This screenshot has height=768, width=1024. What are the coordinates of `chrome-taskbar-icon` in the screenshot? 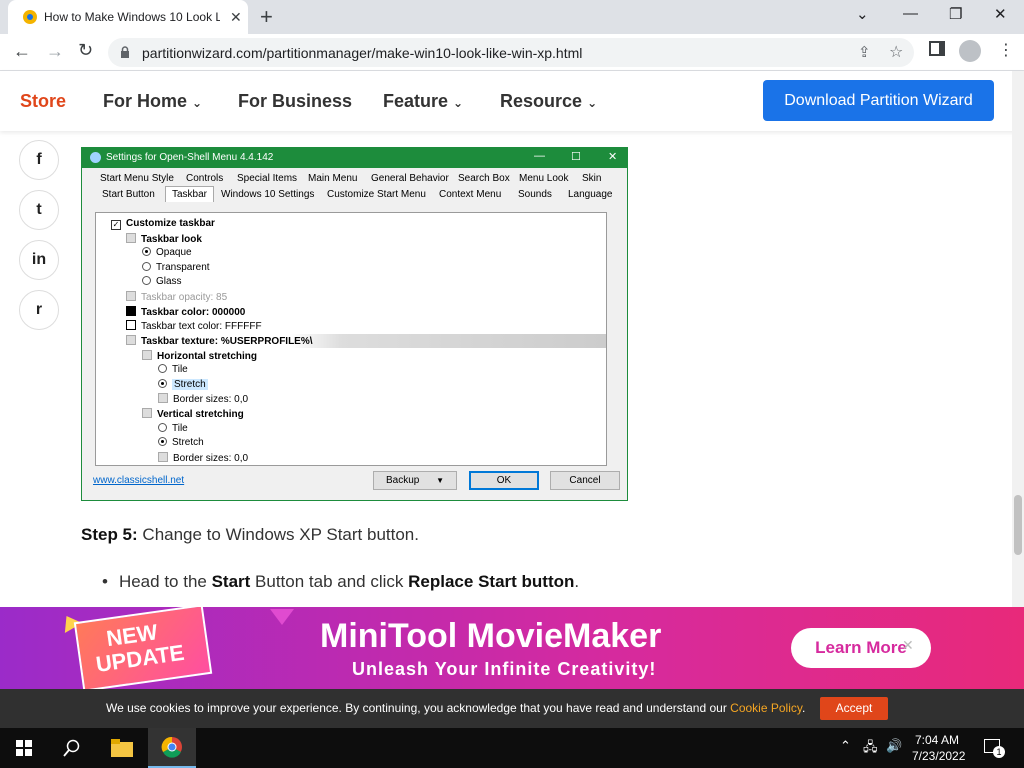 It's located at (172, 748).